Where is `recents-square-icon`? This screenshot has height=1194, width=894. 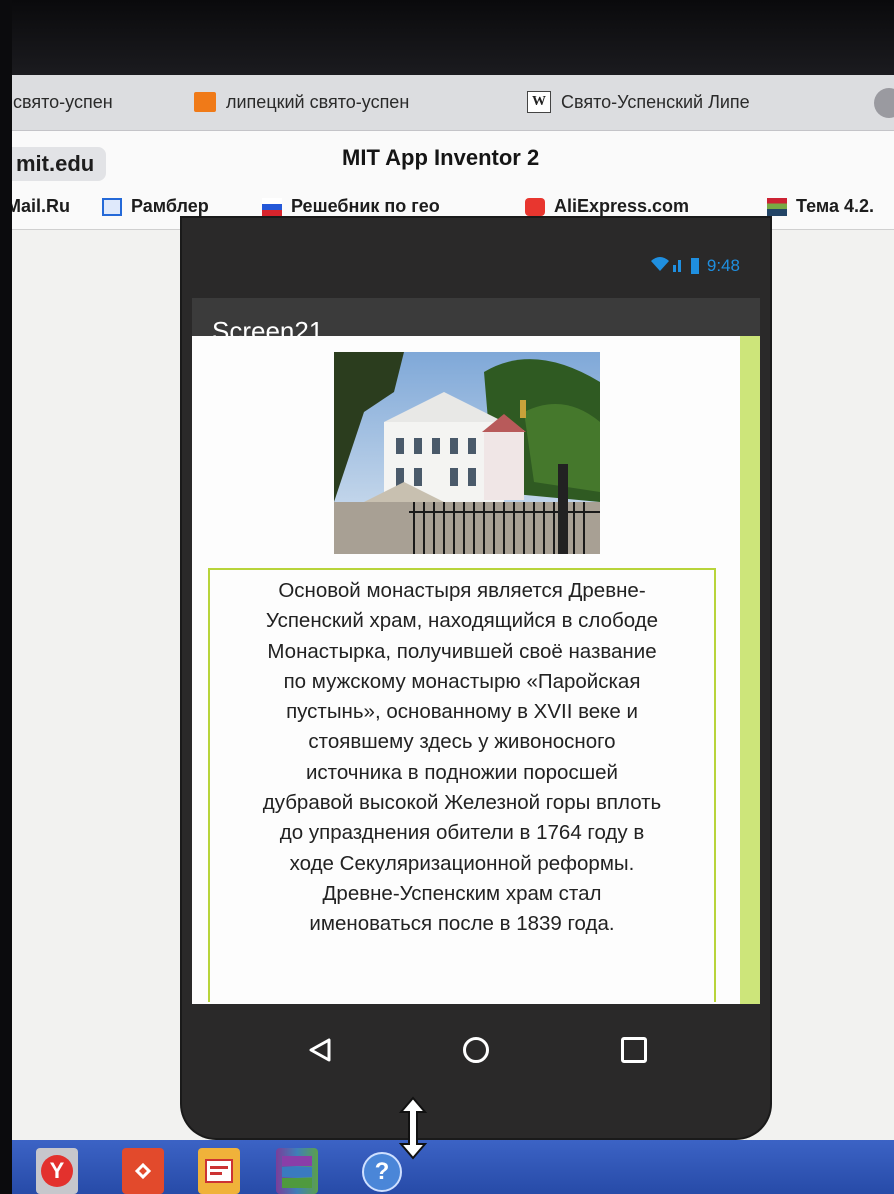
recents-square-icon is located at coordinates (634, 1050).